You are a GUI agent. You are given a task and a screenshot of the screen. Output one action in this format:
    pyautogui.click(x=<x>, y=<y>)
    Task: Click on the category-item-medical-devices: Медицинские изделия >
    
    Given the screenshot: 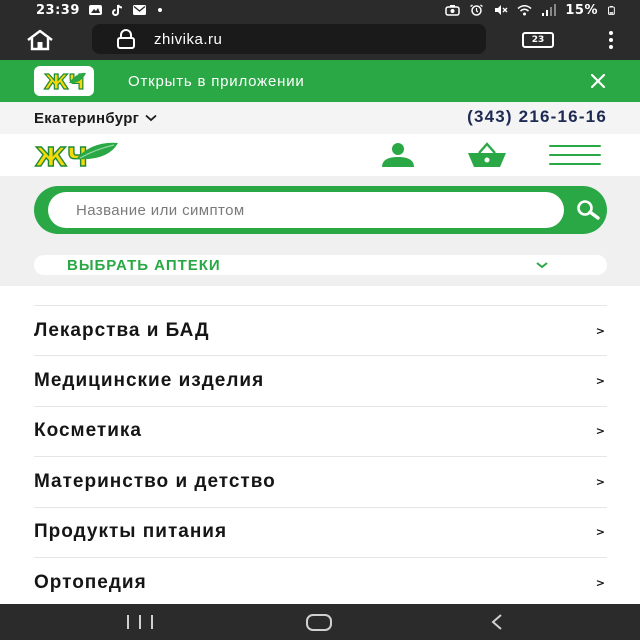 What is the action you would take?
    pyautogui.click(x=320, y=380)
    